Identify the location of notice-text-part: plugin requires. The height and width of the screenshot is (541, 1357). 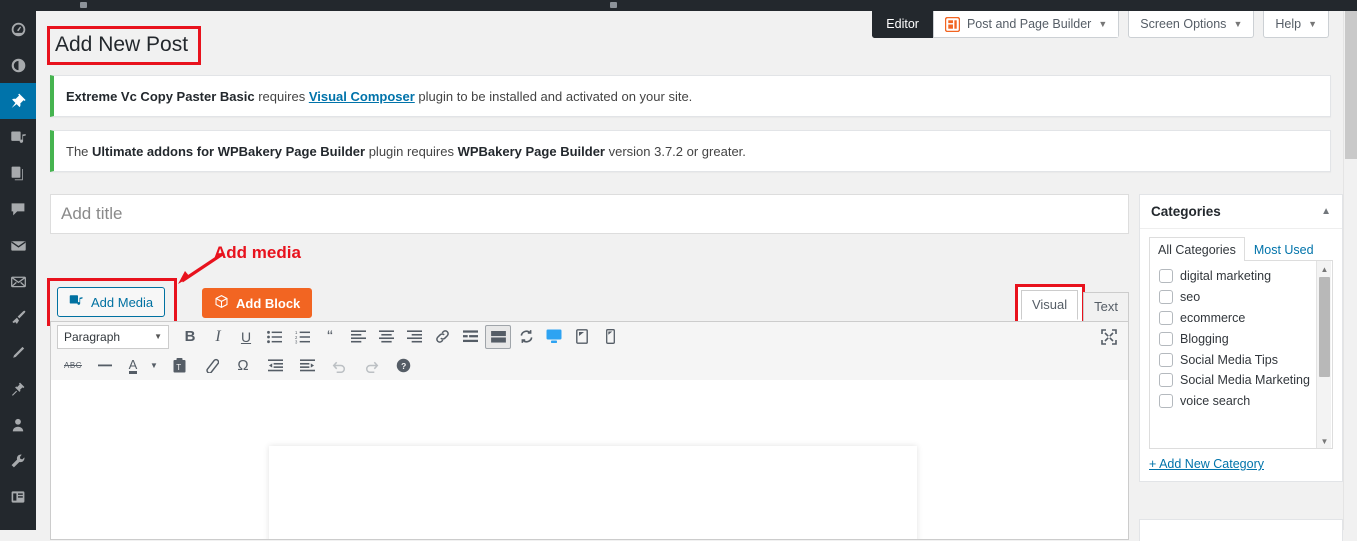
(411, 151).